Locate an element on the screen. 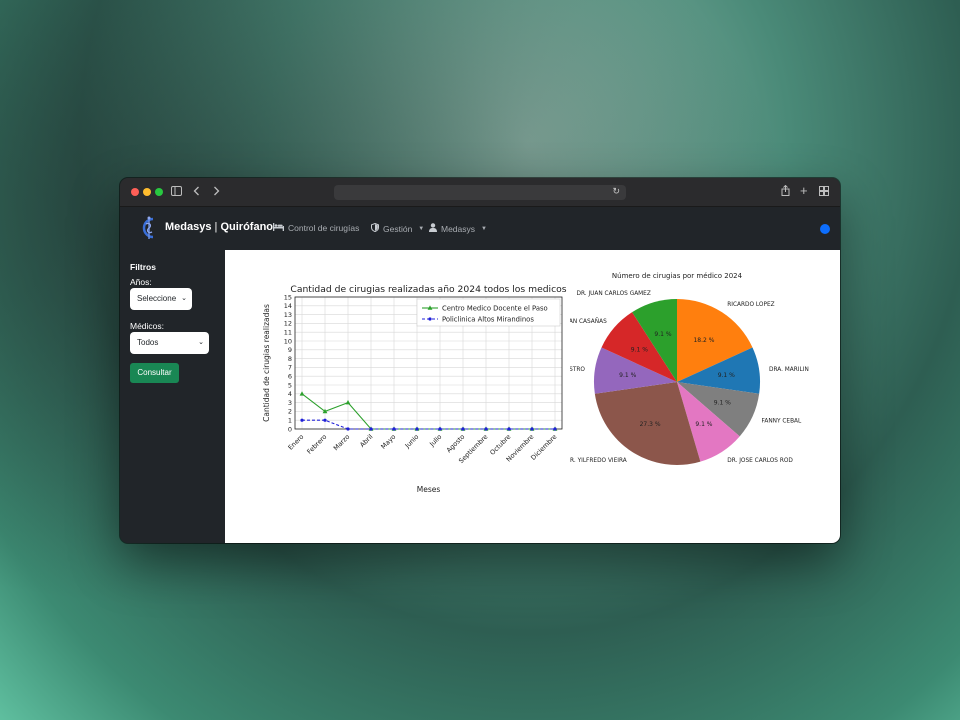  browser-titlebar: ↻ + is located at coordinates (480, 192).